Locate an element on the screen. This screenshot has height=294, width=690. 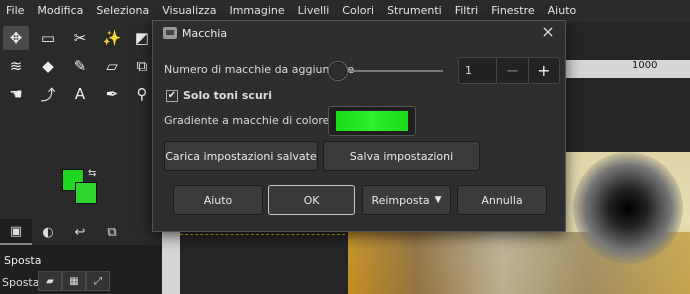
color-picker-icon: ✒ is located at coordinates (112, 94).